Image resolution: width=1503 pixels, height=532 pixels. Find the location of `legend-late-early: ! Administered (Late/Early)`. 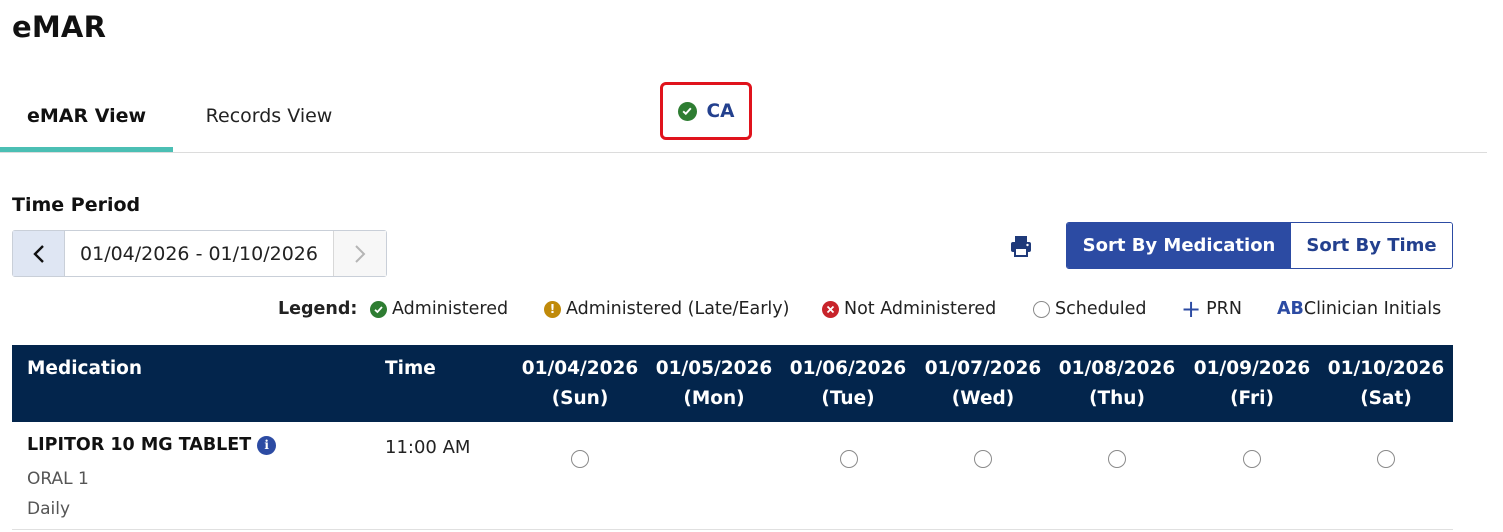

legend-late-early: ! Administered (Late/Early) is located at coordinates (666, 309).